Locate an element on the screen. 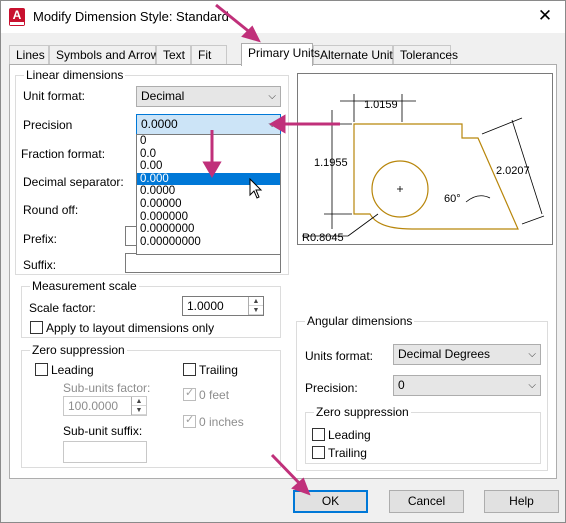 This screenshot has width=566, height=523. subunit-suffix-label: Sub-unit suffix: is located at coordinates (103, 431).